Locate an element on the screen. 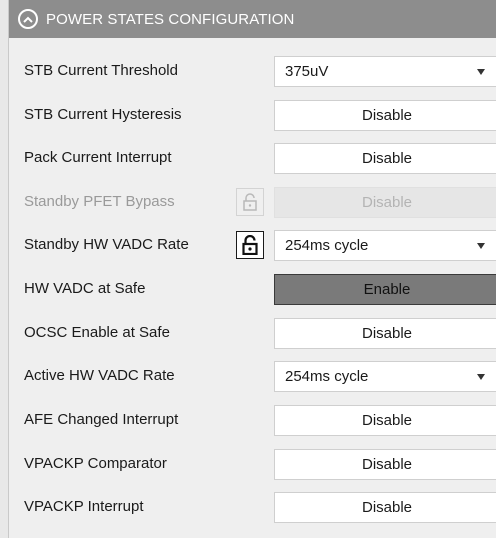 The width and height of the screenshot is (496, 538). stb-current-threshold-dropdown: 375uV is located at coordinates (385, 71).